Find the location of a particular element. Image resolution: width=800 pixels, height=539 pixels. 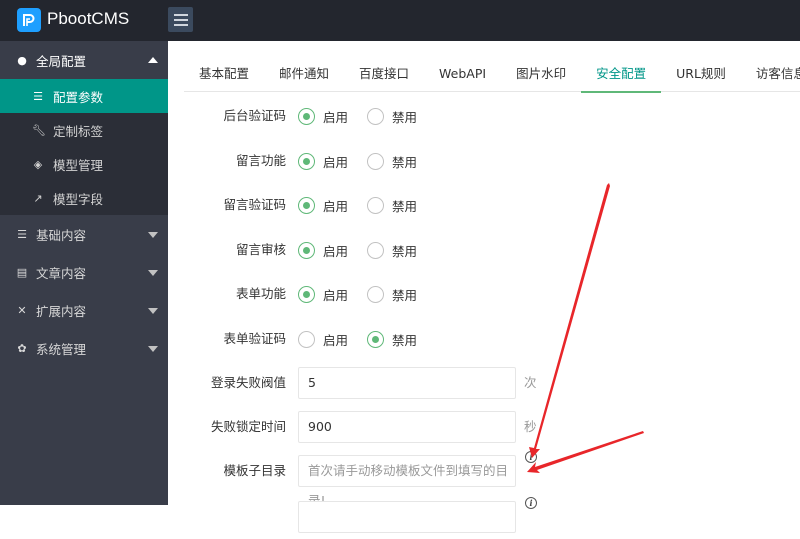

sidebar-item-config-params: ☰ 配置参数 is located at coordinates (84, 96).